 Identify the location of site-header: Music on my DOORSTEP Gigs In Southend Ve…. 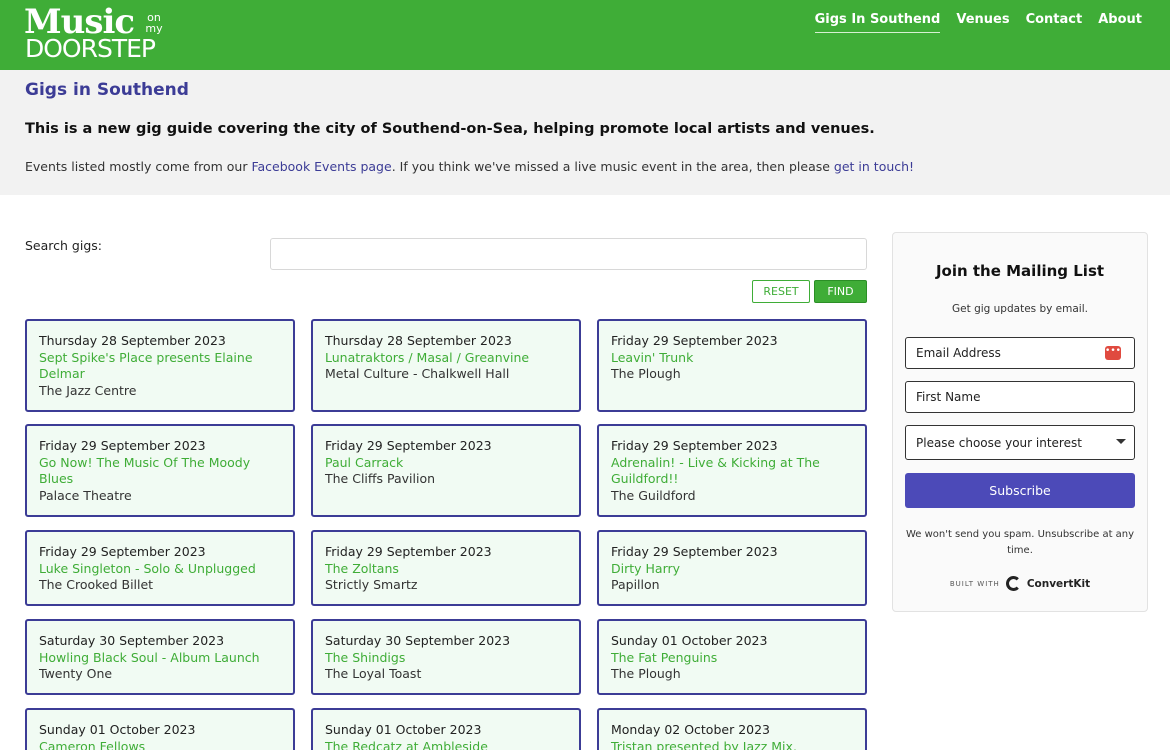
(585, 35).